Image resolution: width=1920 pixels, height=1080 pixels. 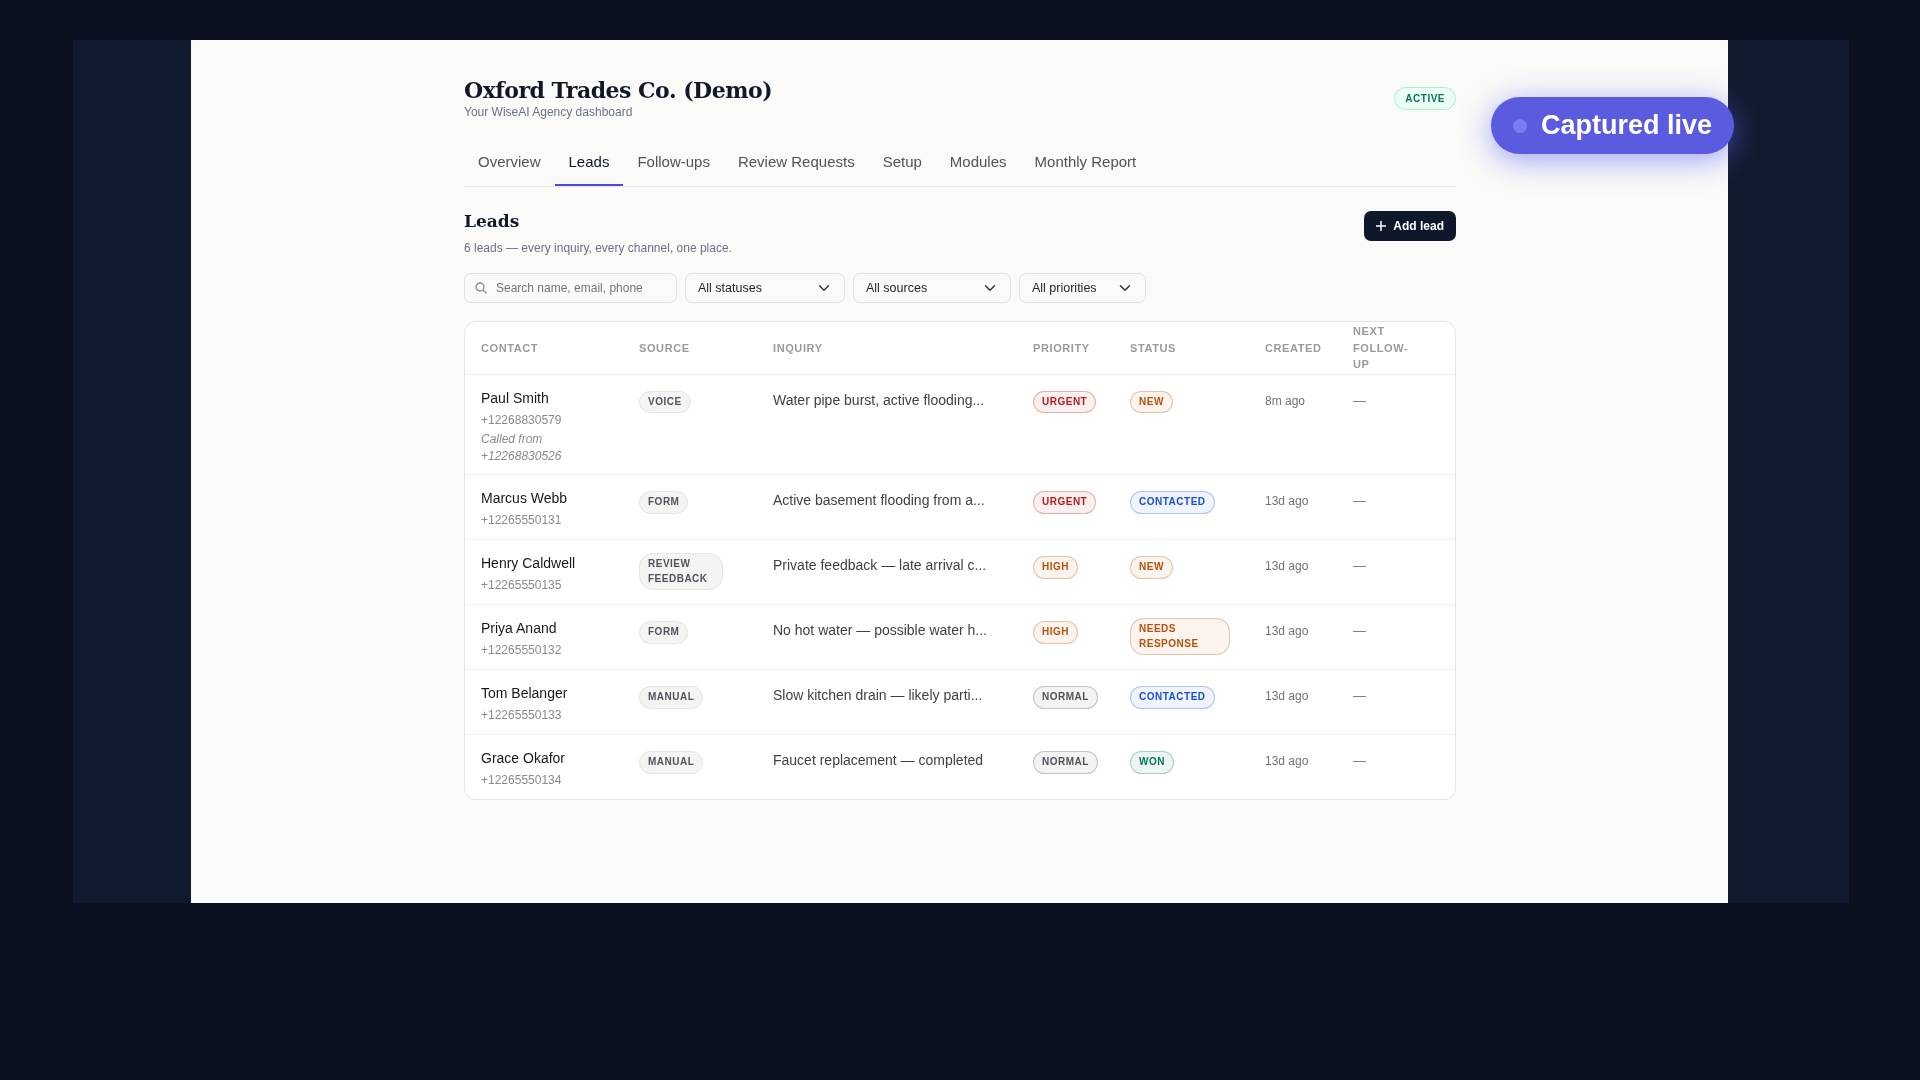 What do you see at coordinates (1381, 348) in the screenshot?
I see `column-header: NEXT FOLLOW-UP` at bounding box center [1381, 348].